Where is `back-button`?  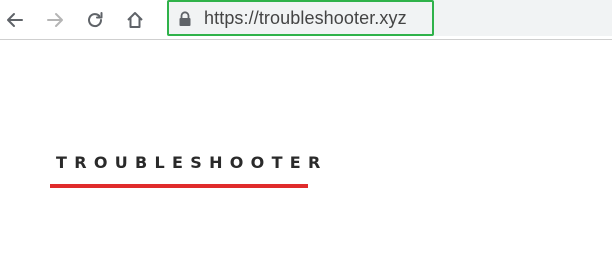 back-button is located at coordinates (15, 20).